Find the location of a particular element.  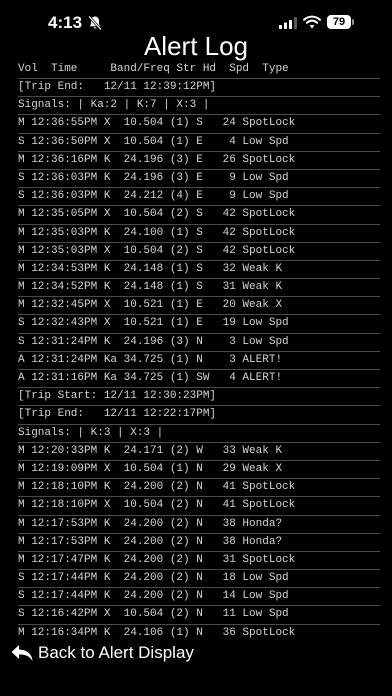

log-line: M 12:19:09PM X 10.504 (1) N 29 Weak X is located at coordinates (199, 468).